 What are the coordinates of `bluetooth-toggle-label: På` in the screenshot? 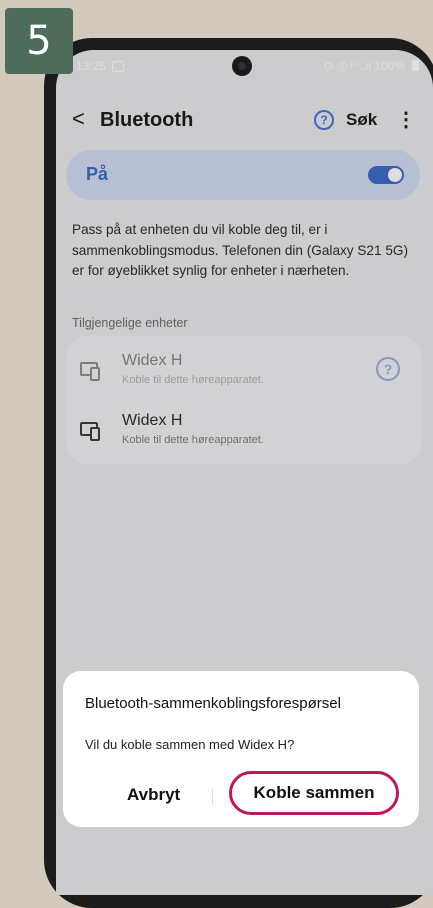 It's located at (97, 174).